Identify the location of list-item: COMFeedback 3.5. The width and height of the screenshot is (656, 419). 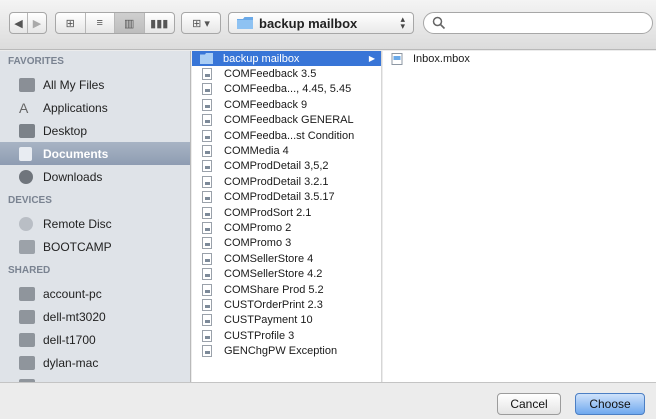
(286, 73).